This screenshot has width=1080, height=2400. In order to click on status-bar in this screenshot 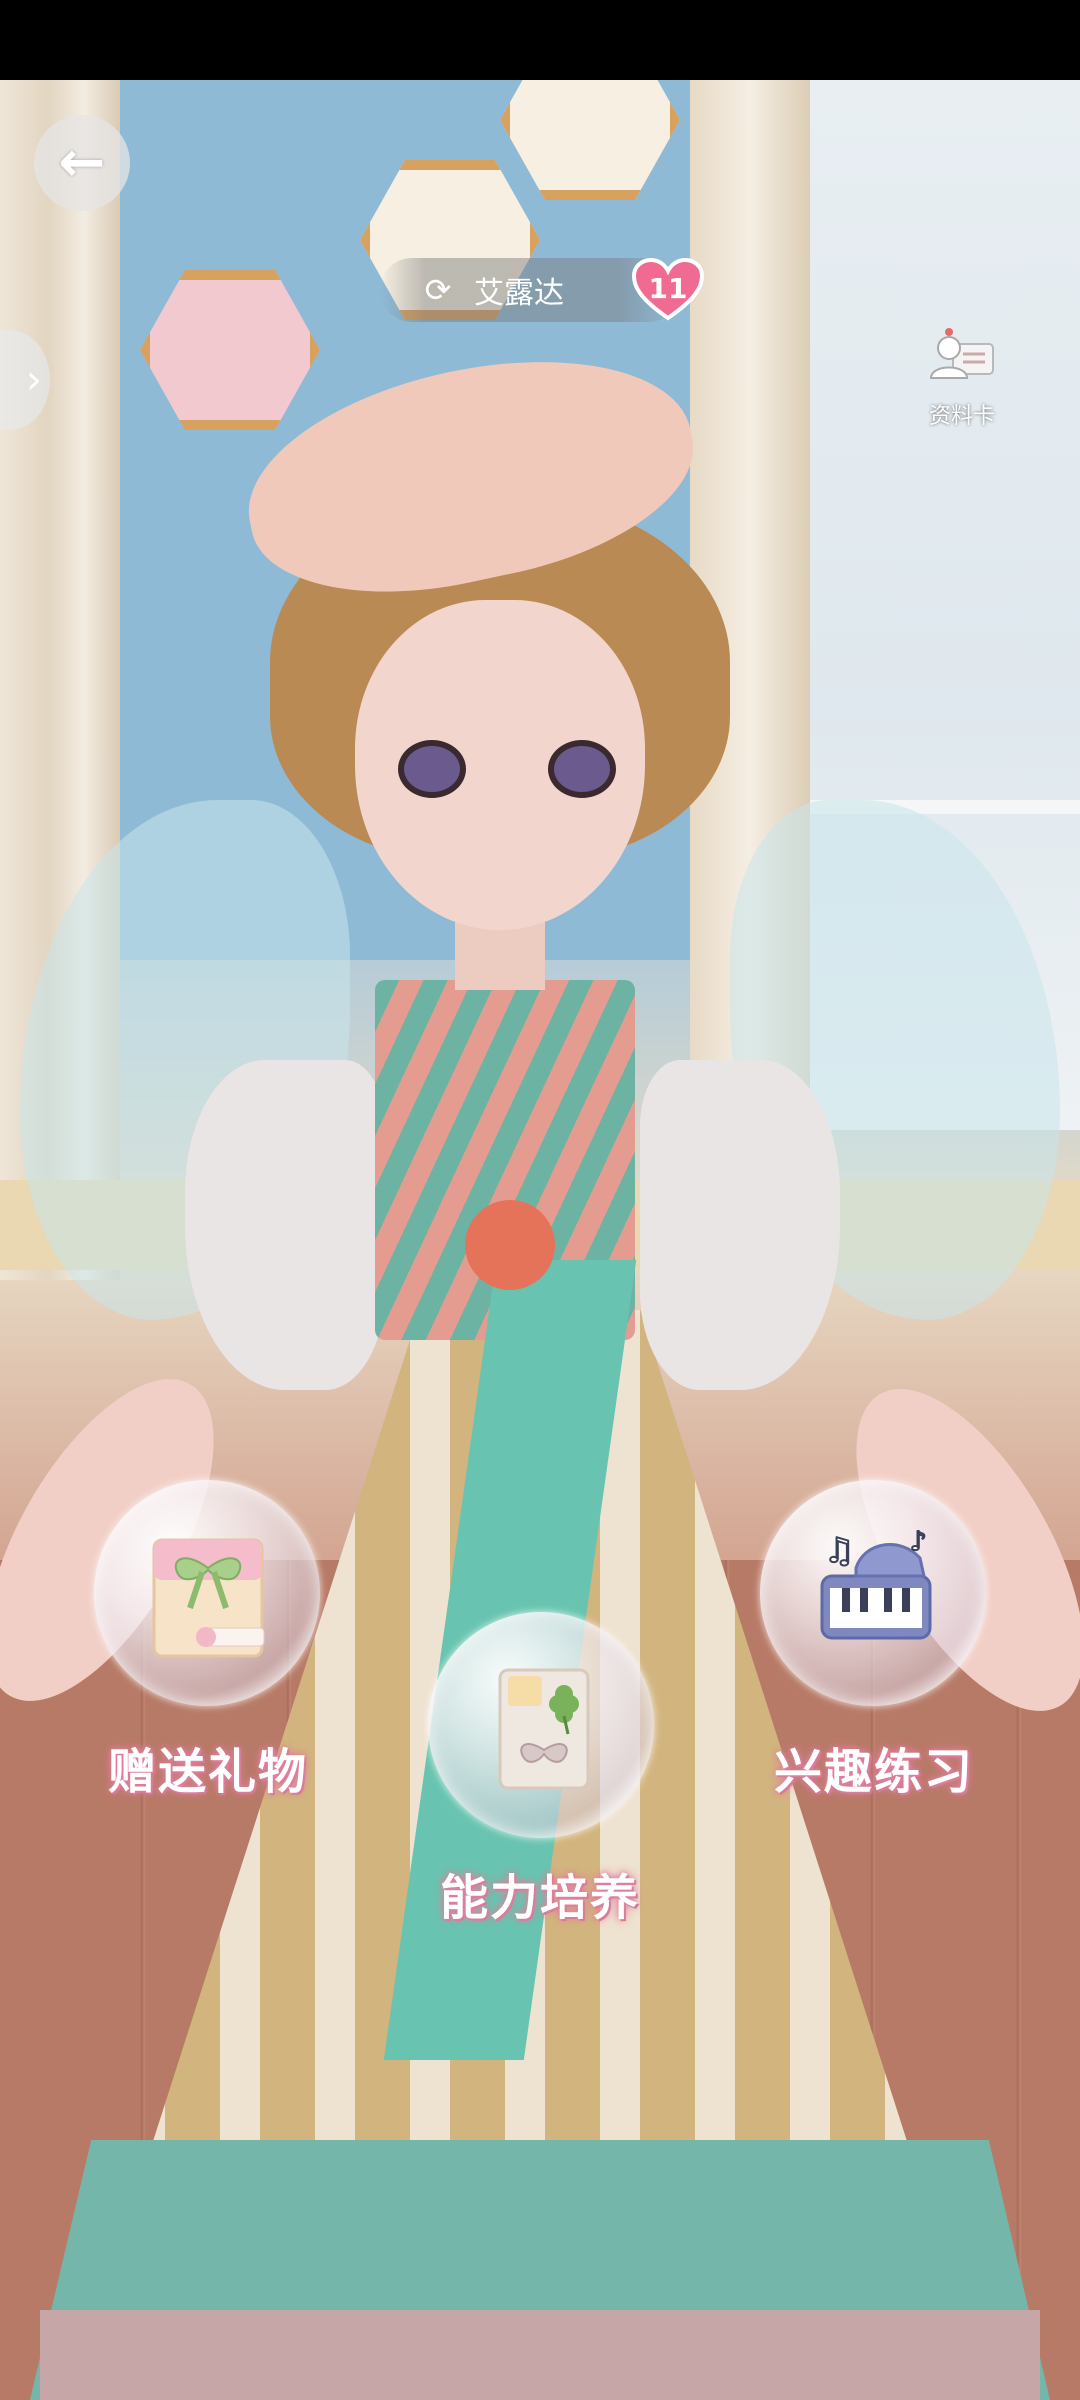, I will do `click(540, 40)`.